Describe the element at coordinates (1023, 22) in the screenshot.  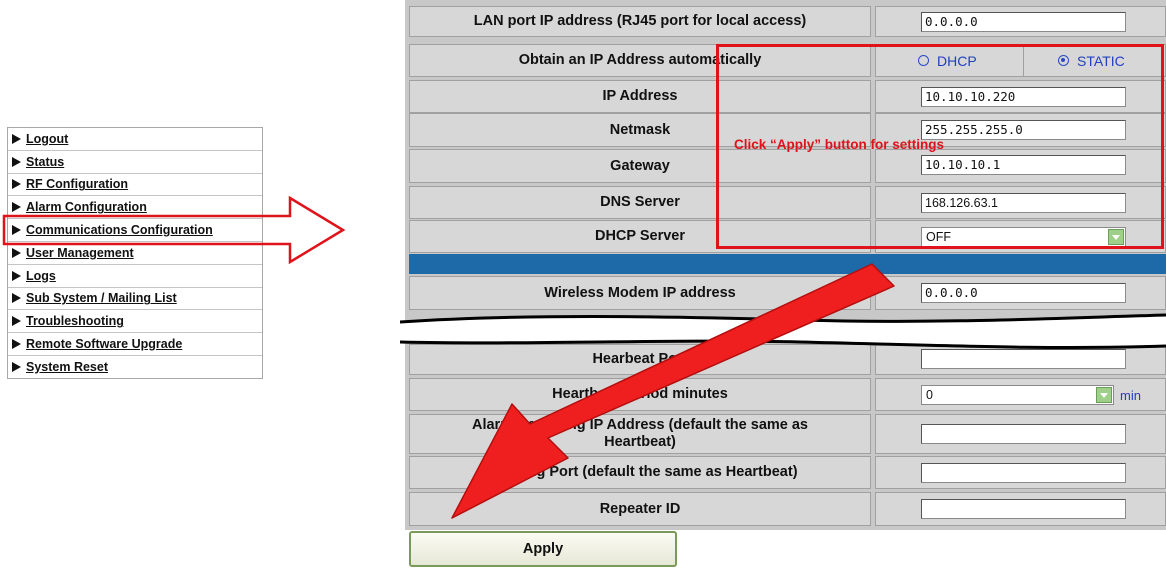
I see `lan-ip-input: 0.0.0.0` at that location.